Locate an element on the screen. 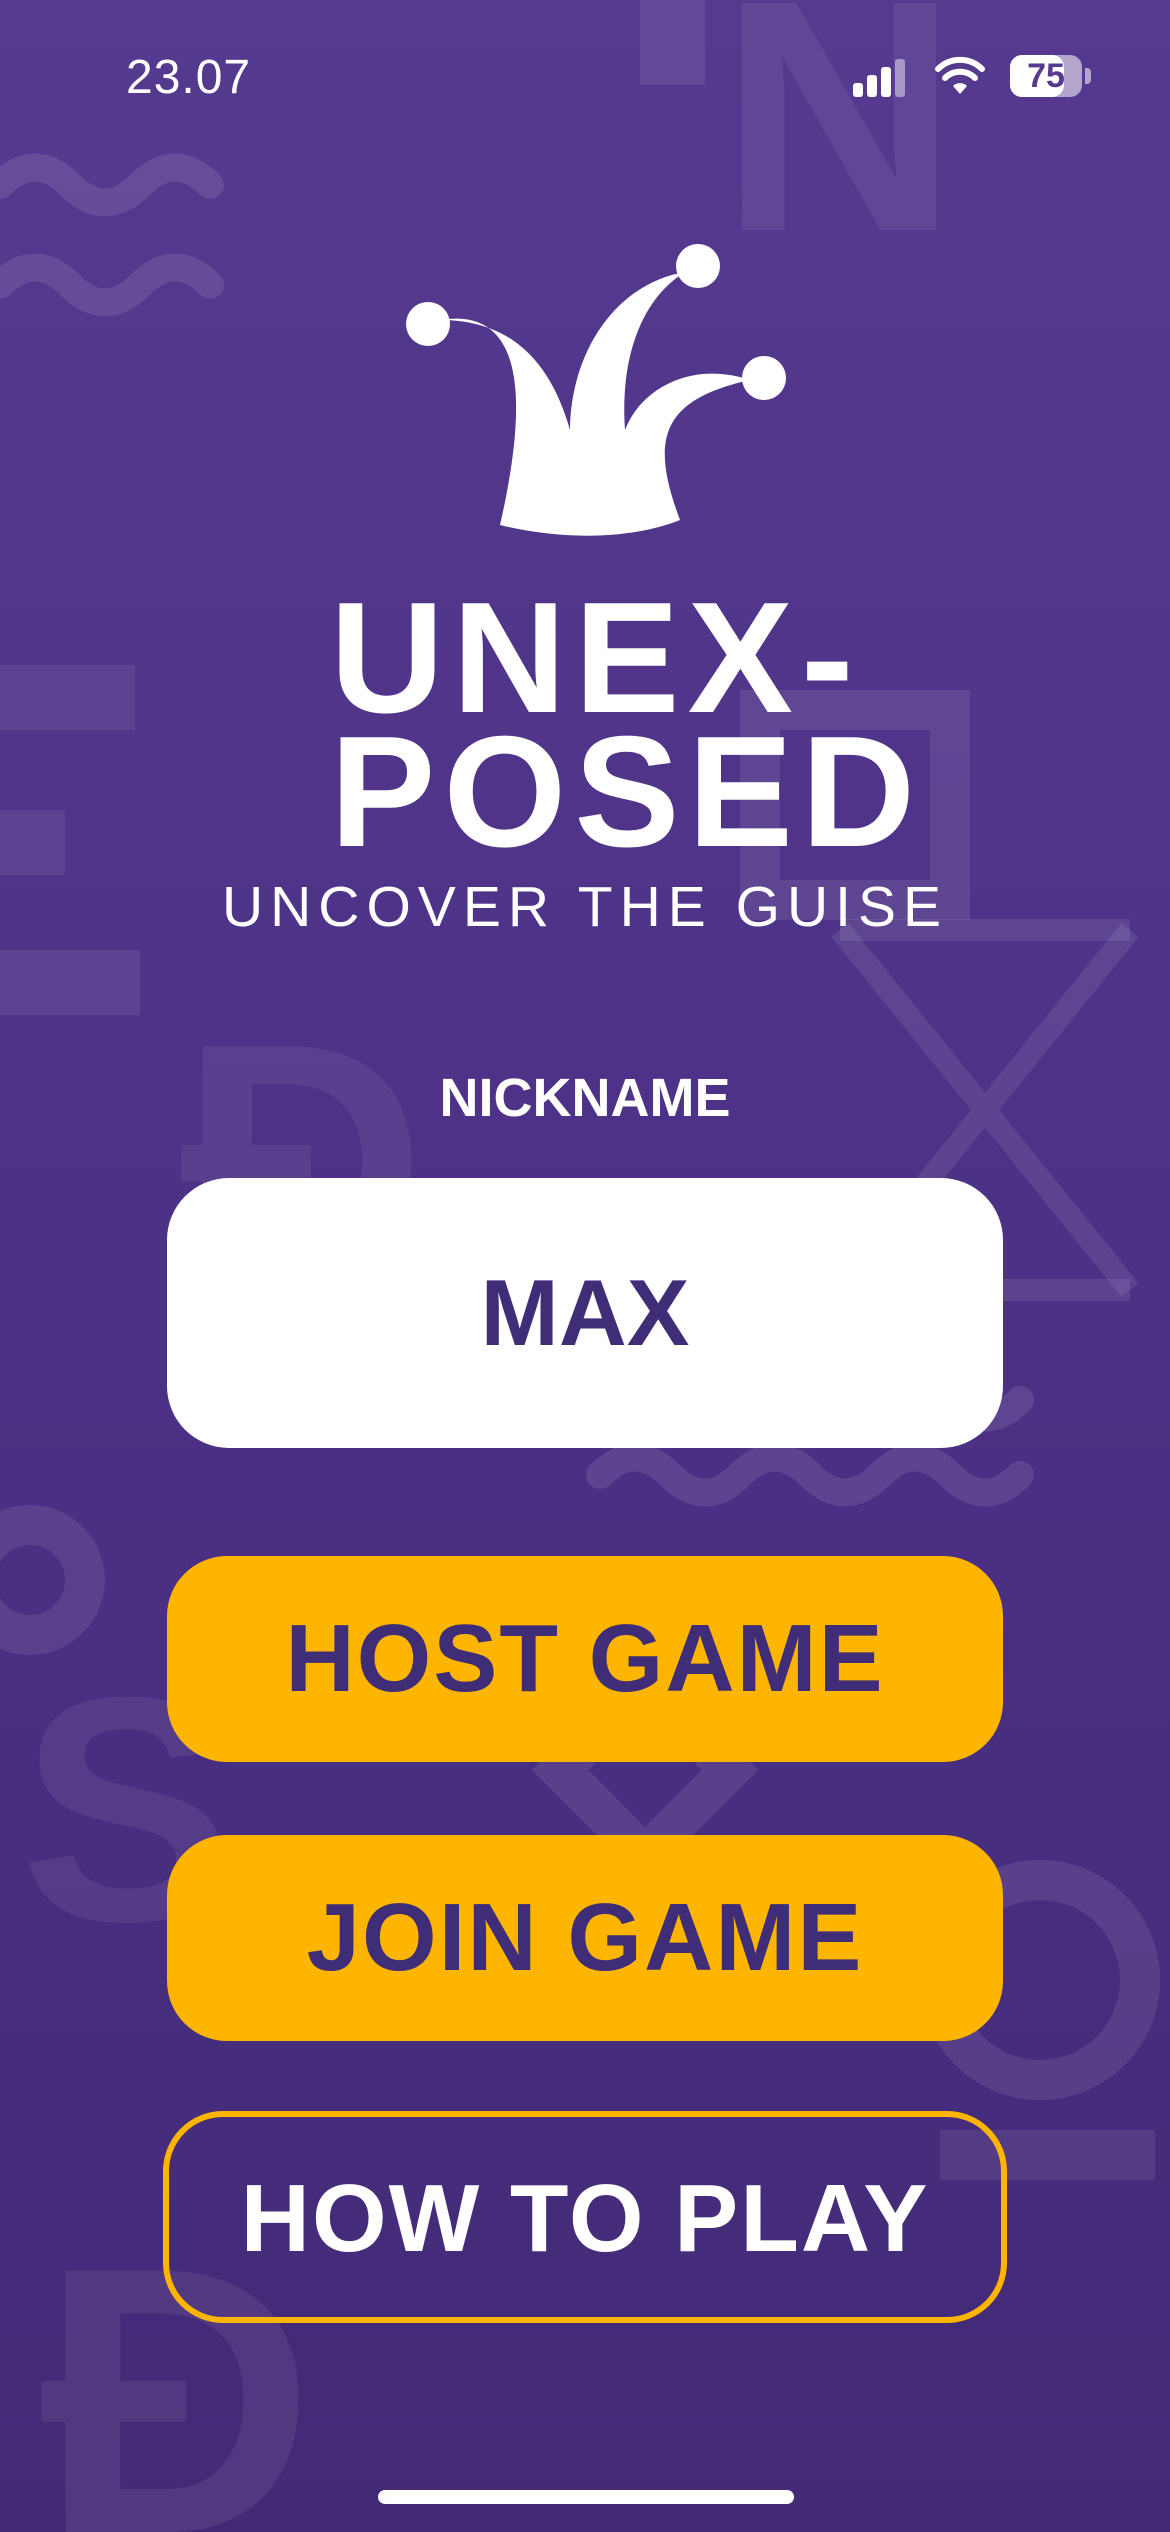 Image resolution: width=1170 pixels, height=2532 pixels. cellular-signal-icon is located at coordinates (880, 77).